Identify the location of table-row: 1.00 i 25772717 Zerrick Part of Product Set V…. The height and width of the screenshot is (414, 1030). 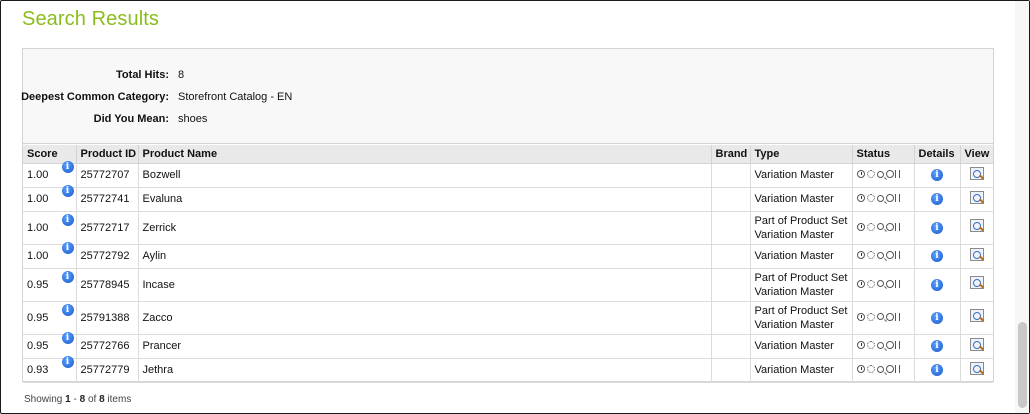
(508, 228).